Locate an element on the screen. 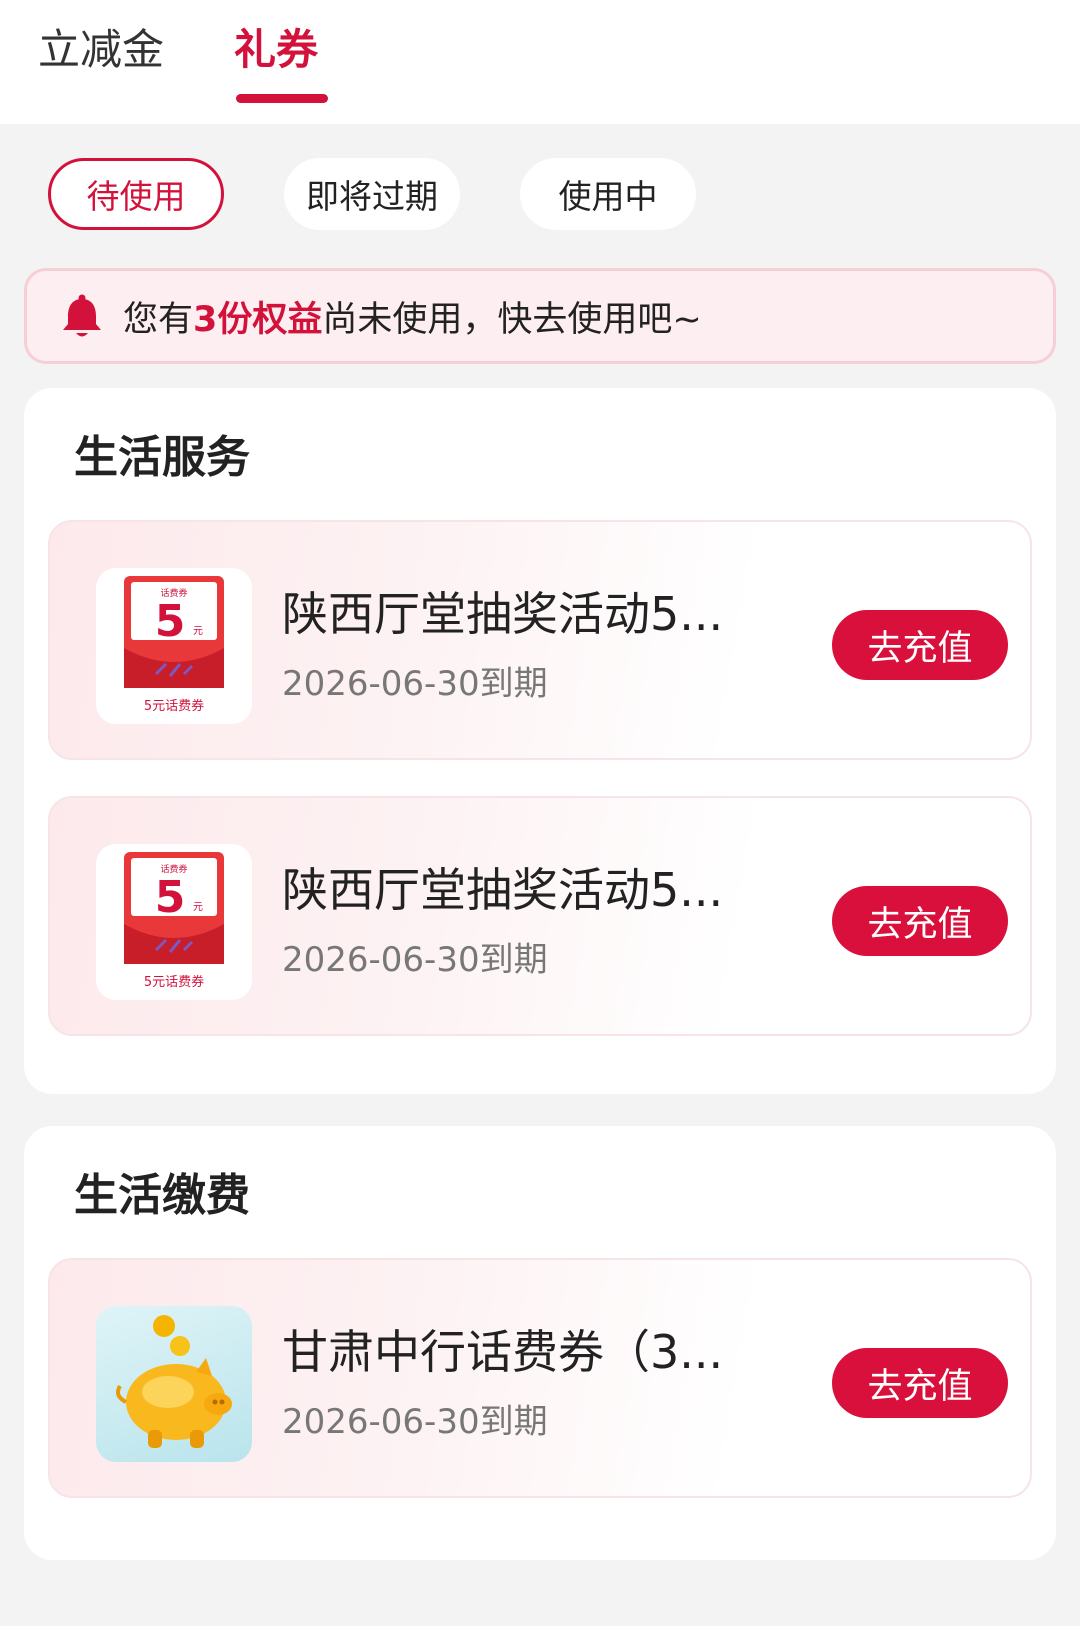  filter-chip-expiring-soon: 即将过期 is located at coordinates (372, 194).